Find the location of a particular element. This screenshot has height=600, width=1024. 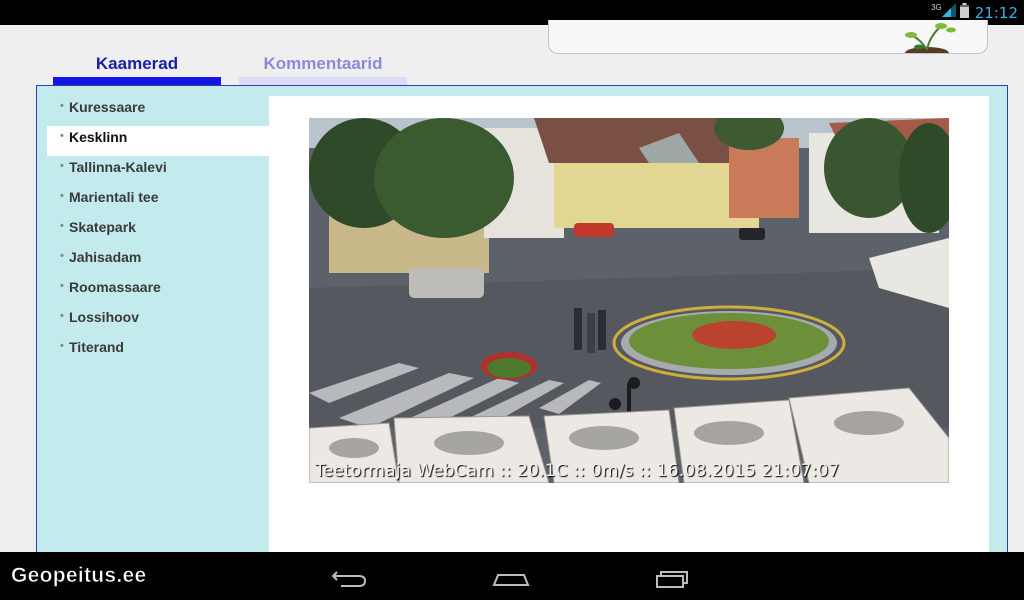

sidebar-item-label: Kesklinn is located at coordinates (98, 137).